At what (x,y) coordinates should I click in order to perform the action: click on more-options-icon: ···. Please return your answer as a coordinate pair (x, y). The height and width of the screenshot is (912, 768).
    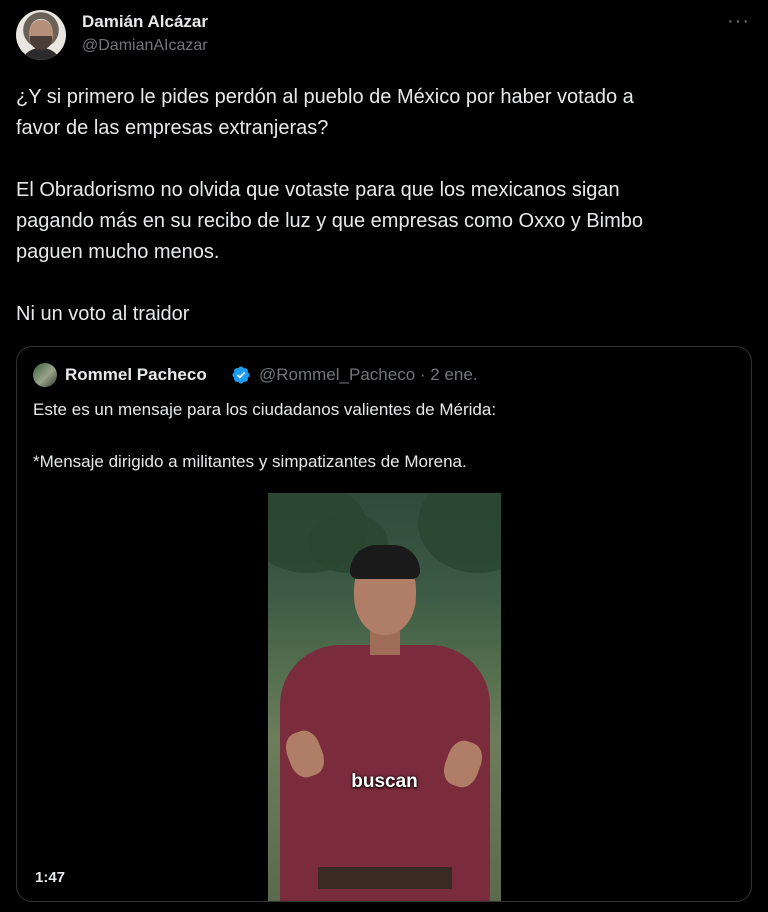
    Looking at the image, I should click on (738, 21).